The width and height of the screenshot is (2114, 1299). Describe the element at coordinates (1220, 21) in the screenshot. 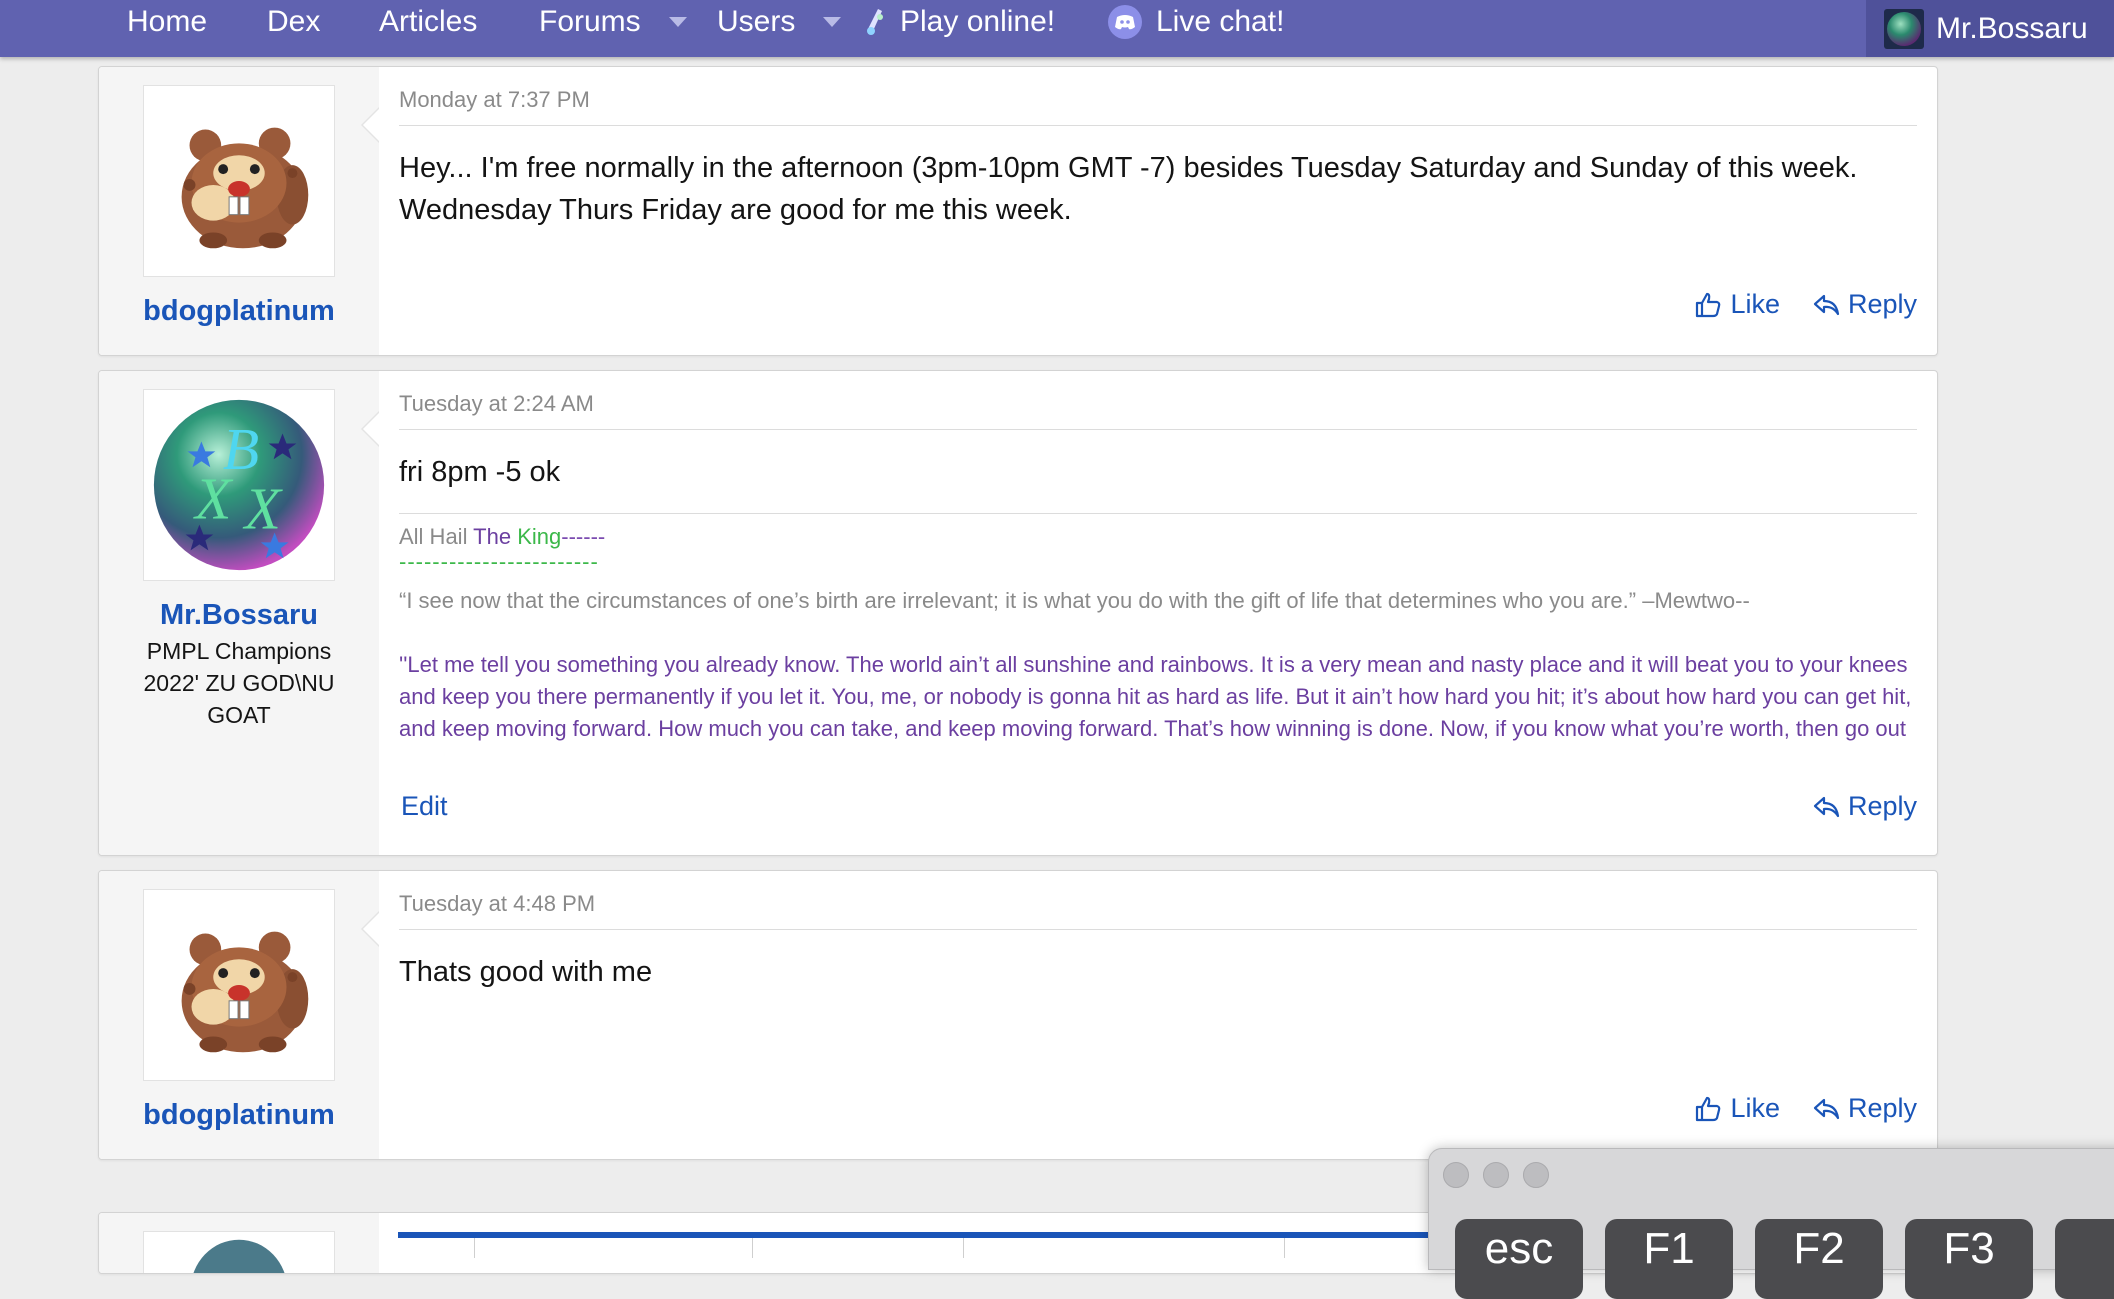

I see `nav-live-chat-label: Live chat!` at that location.